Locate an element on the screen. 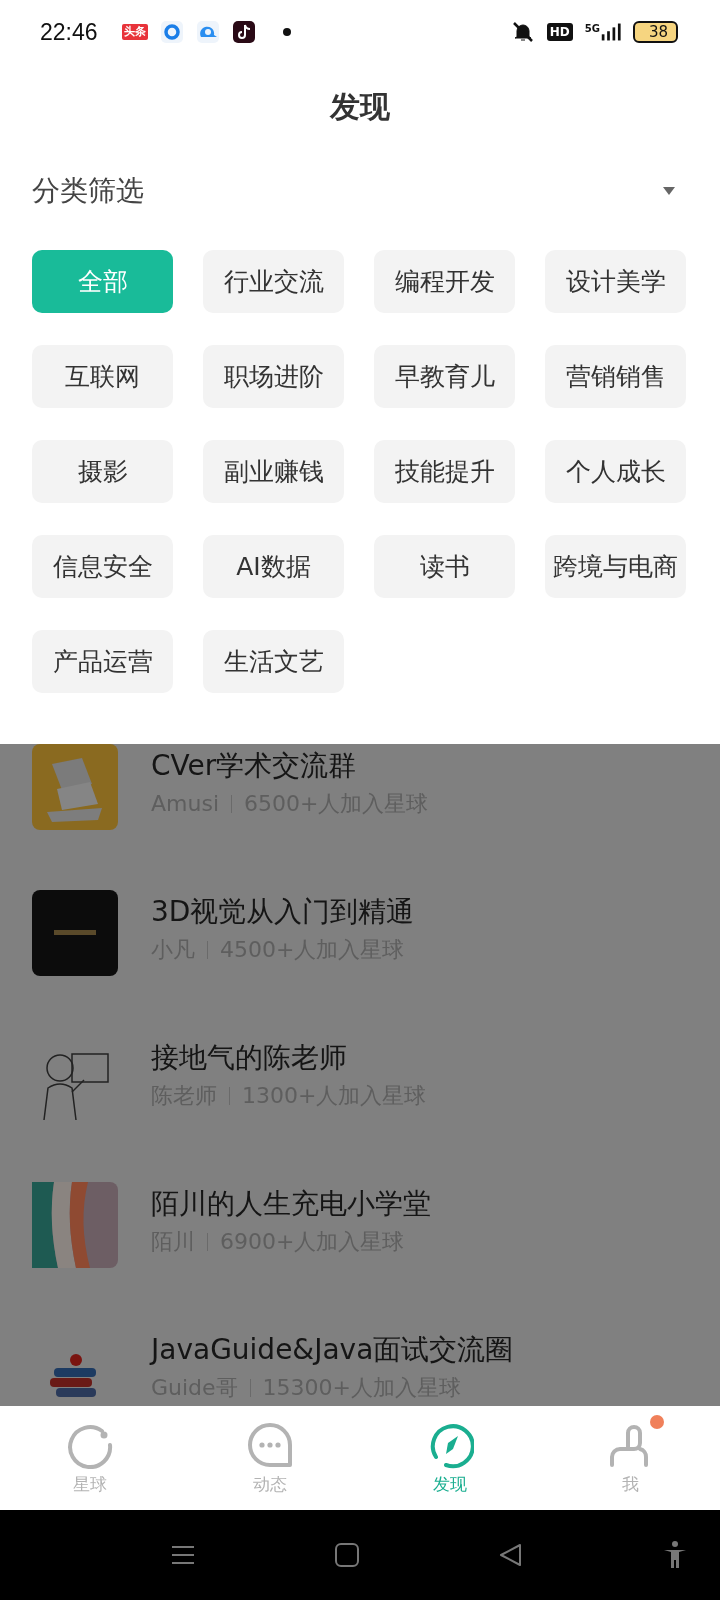 The height and width of the screenshot is (1600, 720). ring-app-icon is located at coordinates (171, 32).